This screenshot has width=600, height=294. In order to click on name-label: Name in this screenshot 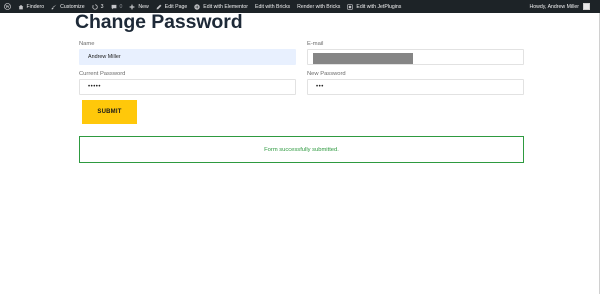, I will do `click(87, 44)`.